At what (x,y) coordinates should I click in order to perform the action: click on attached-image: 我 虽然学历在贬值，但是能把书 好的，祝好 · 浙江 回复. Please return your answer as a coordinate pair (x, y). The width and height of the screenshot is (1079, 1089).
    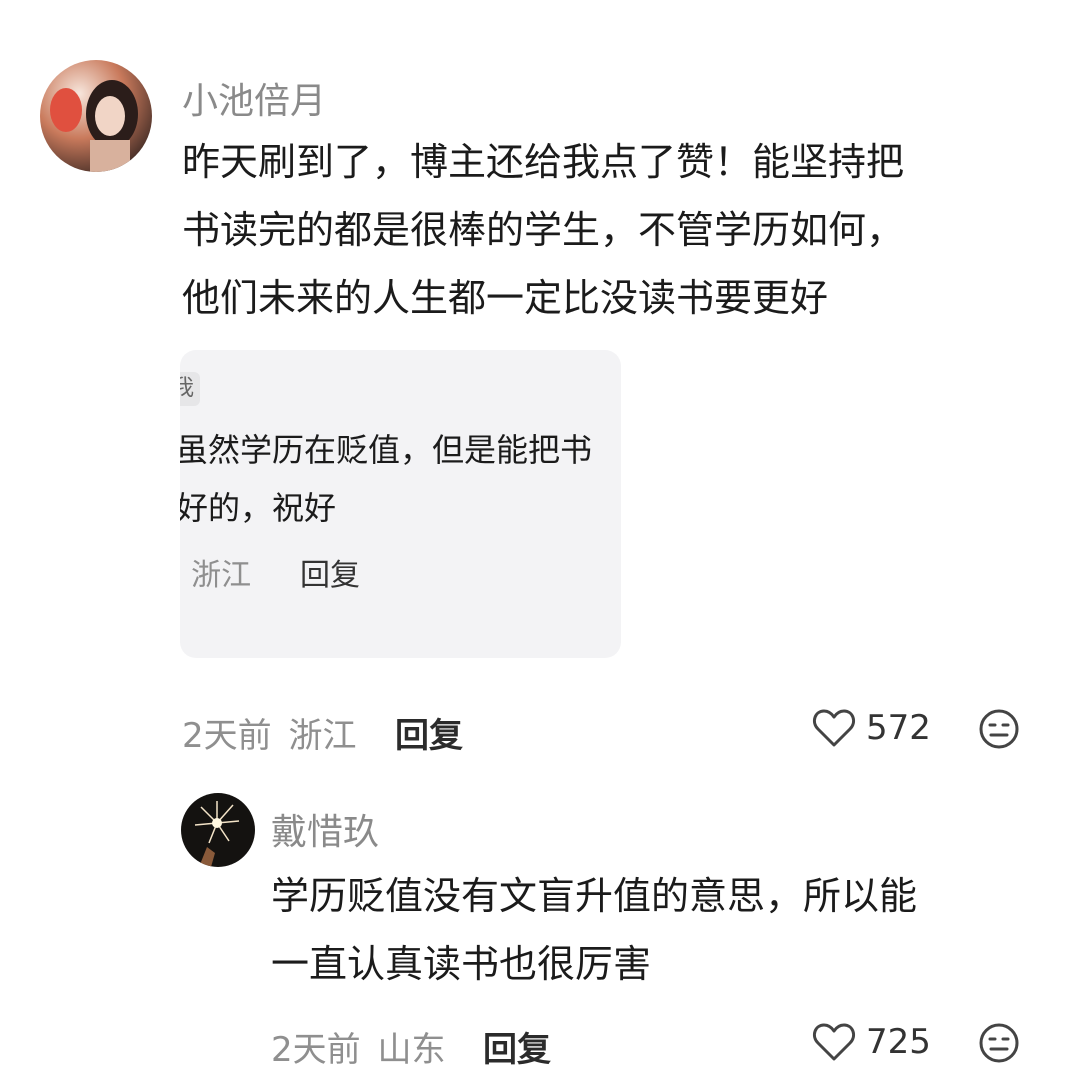
    Looking at the image, I should click on (400, 504).